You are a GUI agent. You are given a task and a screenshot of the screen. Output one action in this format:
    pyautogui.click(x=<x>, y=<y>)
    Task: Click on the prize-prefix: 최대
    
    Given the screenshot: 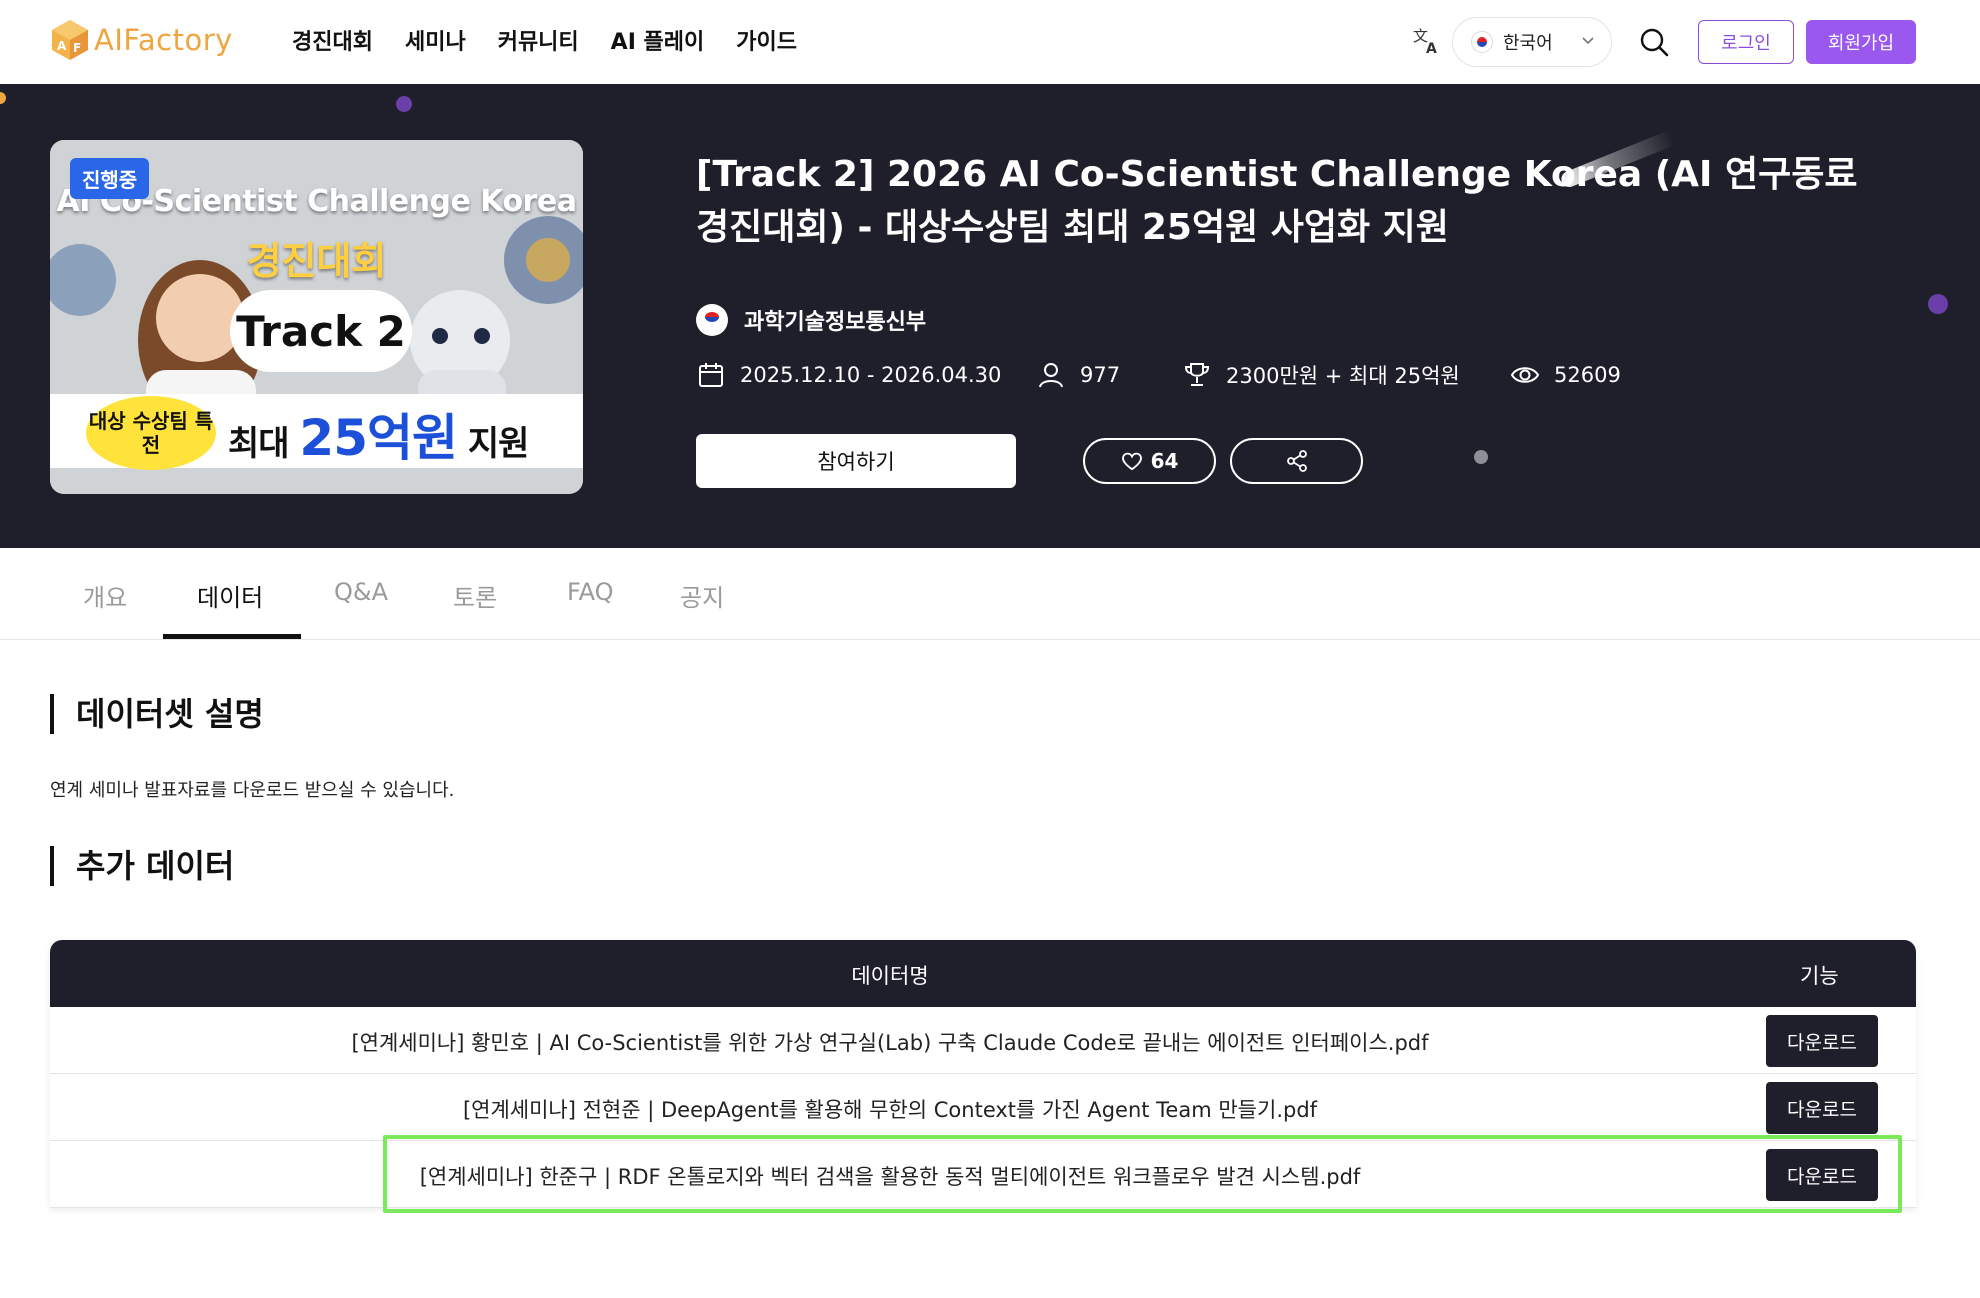 What is the action you would take?
    pyautogui.click(x=264, y=444)
    